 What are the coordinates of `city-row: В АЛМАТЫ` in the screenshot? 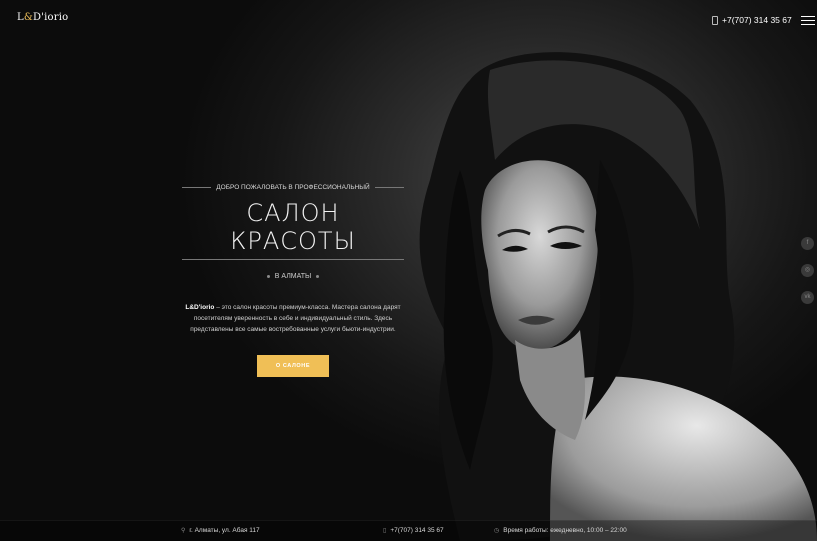 It's located at (293, 276).